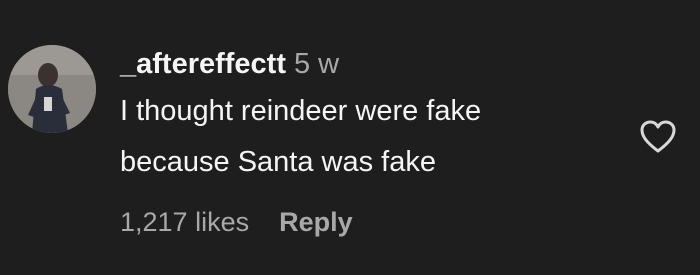  I want to click on username: _aftereffectt, so click(203, 64).